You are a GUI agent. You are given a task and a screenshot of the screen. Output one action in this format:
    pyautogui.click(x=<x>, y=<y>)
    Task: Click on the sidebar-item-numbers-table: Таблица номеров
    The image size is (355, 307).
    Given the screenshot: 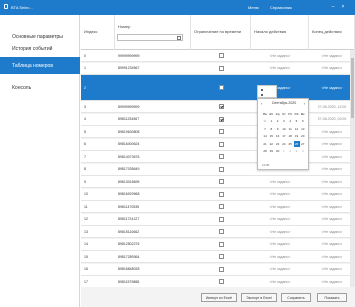 What is the action you would take?
    pyautogui.click(x=40, y=65)
    